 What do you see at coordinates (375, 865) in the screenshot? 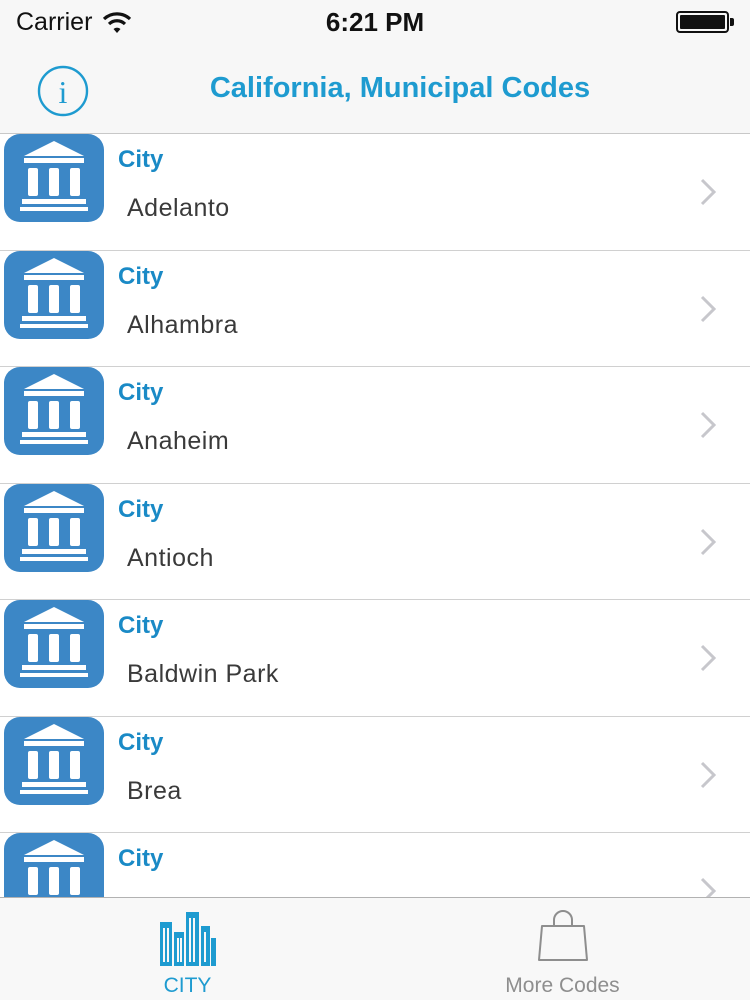
I see `list-item: City` at bounding box center [375, 865].